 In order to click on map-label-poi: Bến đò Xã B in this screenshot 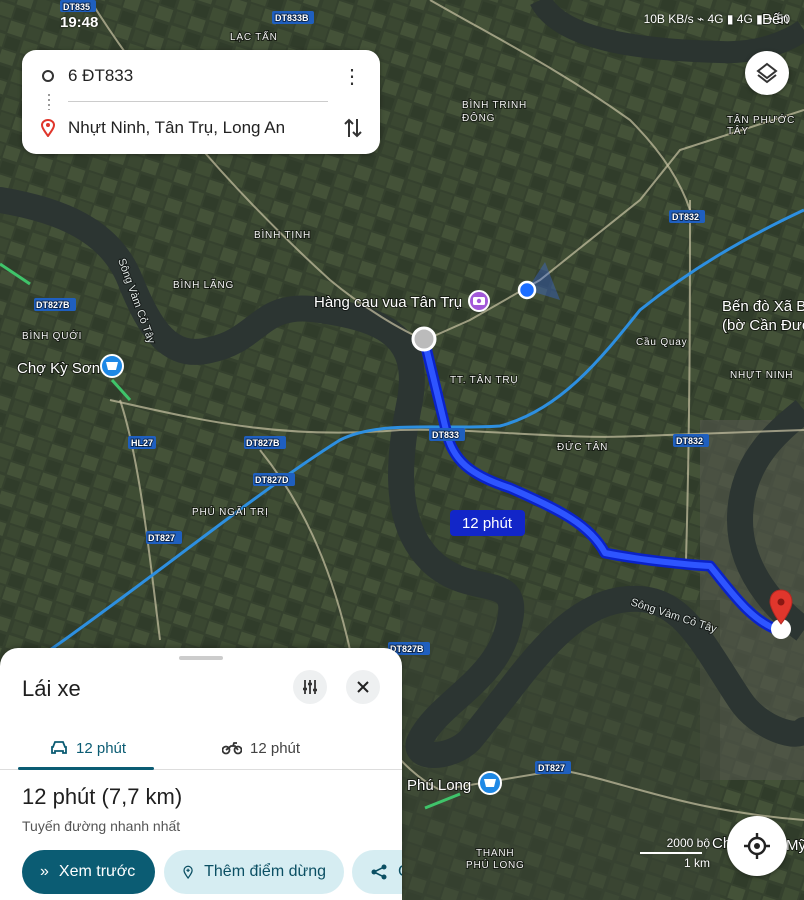, I will do `click(762, 306)`.